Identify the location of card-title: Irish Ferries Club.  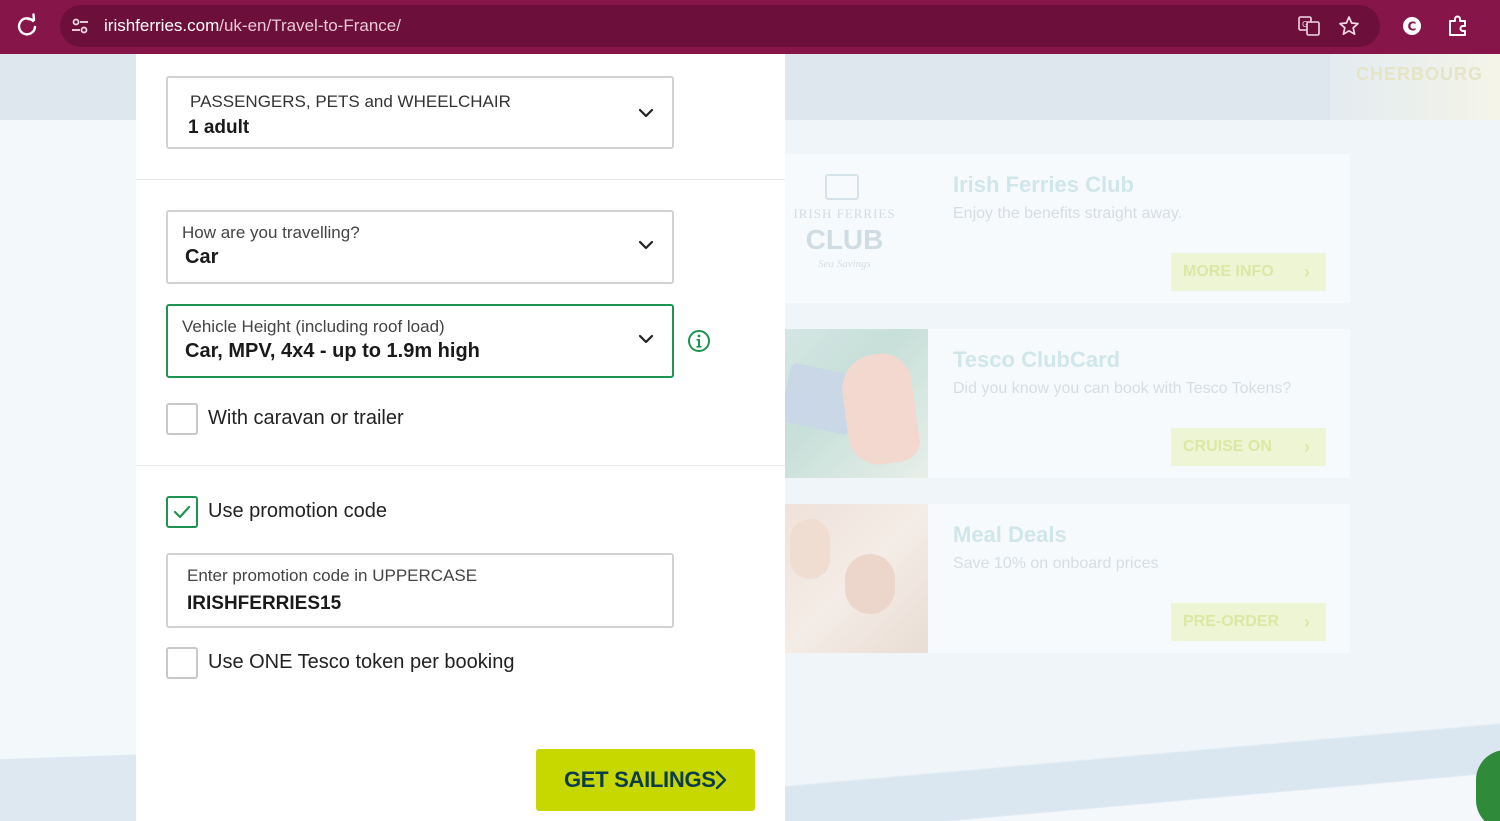
(1043, 184).